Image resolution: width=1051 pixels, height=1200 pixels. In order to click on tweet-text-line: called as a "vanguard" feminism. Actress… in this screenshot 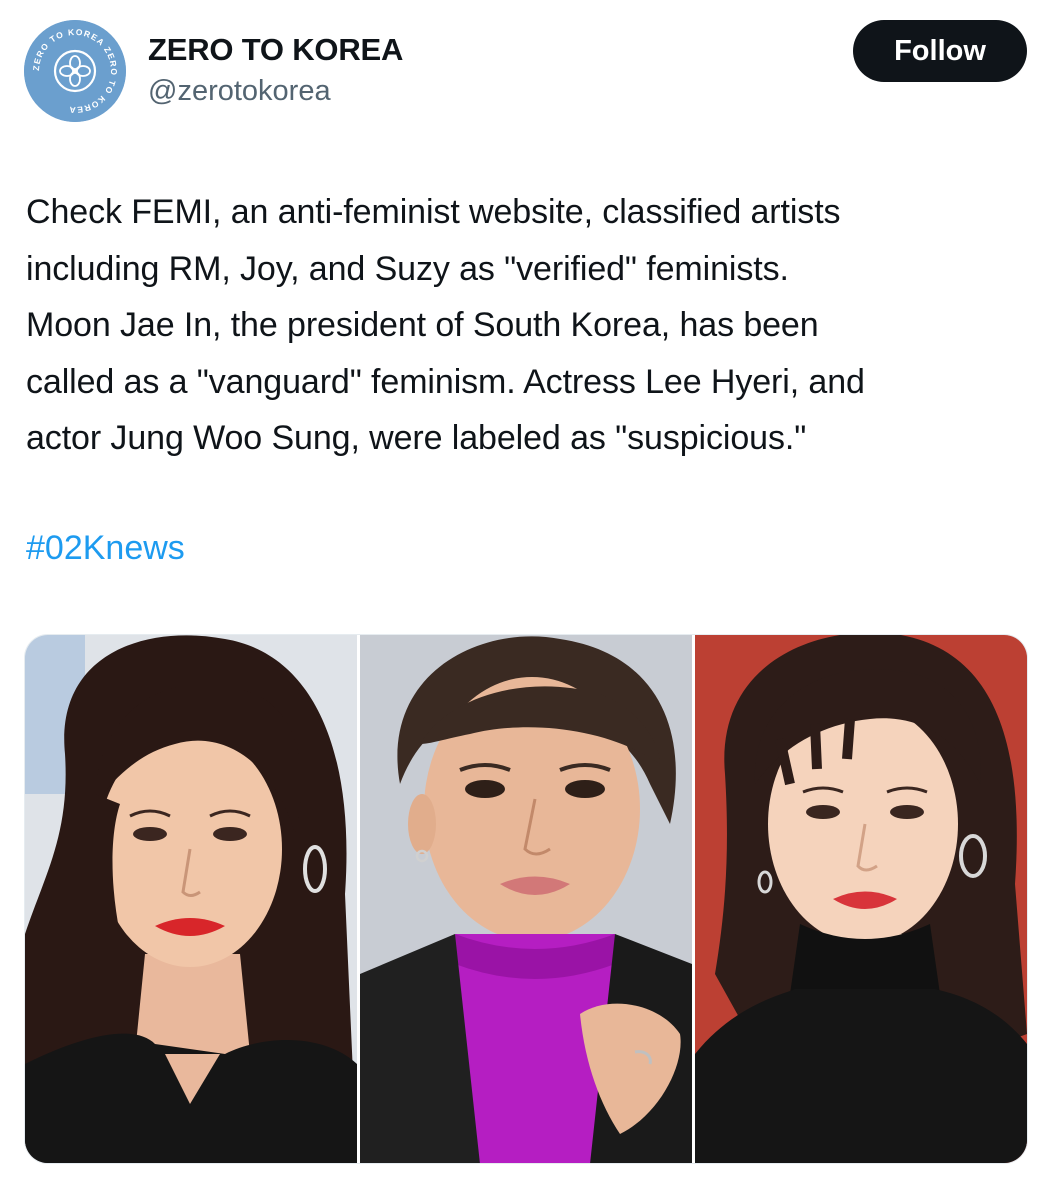, I will do `click(445, 381)`.